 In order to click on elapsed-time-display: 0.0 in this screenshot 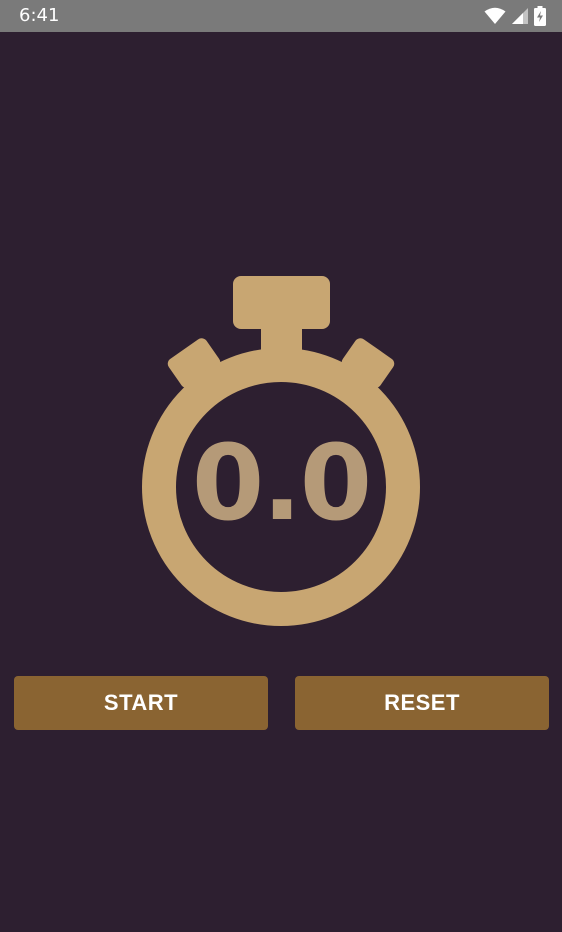, I will do `click(281, 483)`.